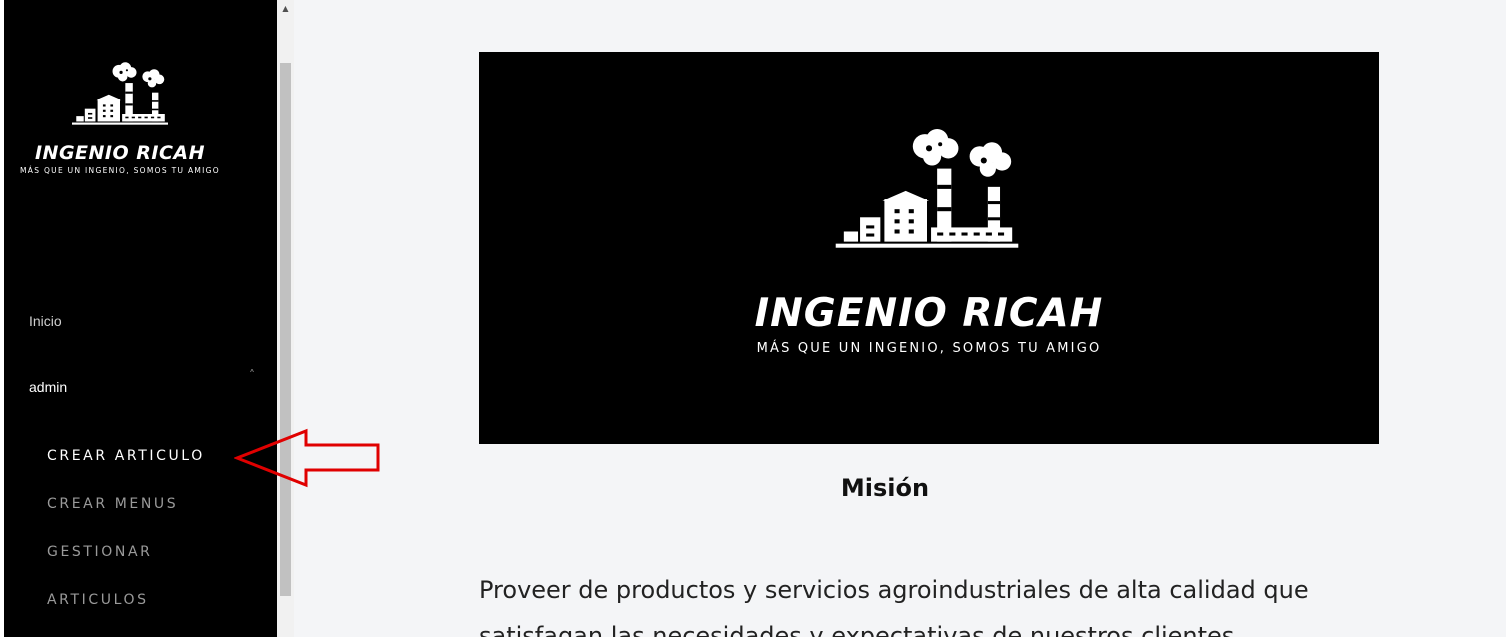 This screenshot has height=637, width=1506. I want to click on submenu-item-crear-menus: CREAR MENUS, so click(112, 504).